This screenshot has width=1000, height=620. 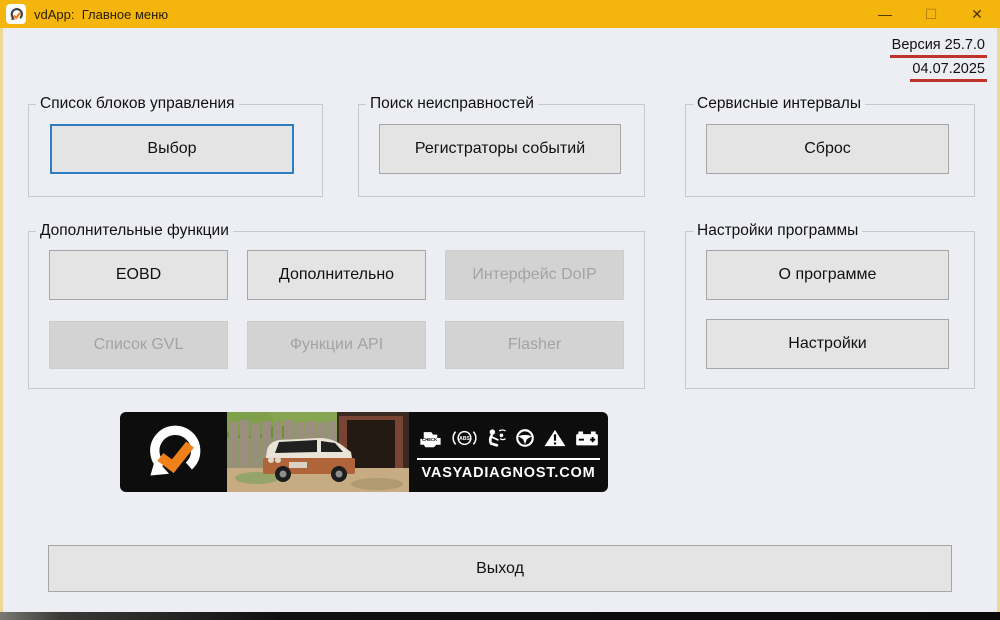 What do you see at coordinates (938, 47) in the screenshot?
I see `version-label: Версия 25.7.0` at bounding box center [938, 47].